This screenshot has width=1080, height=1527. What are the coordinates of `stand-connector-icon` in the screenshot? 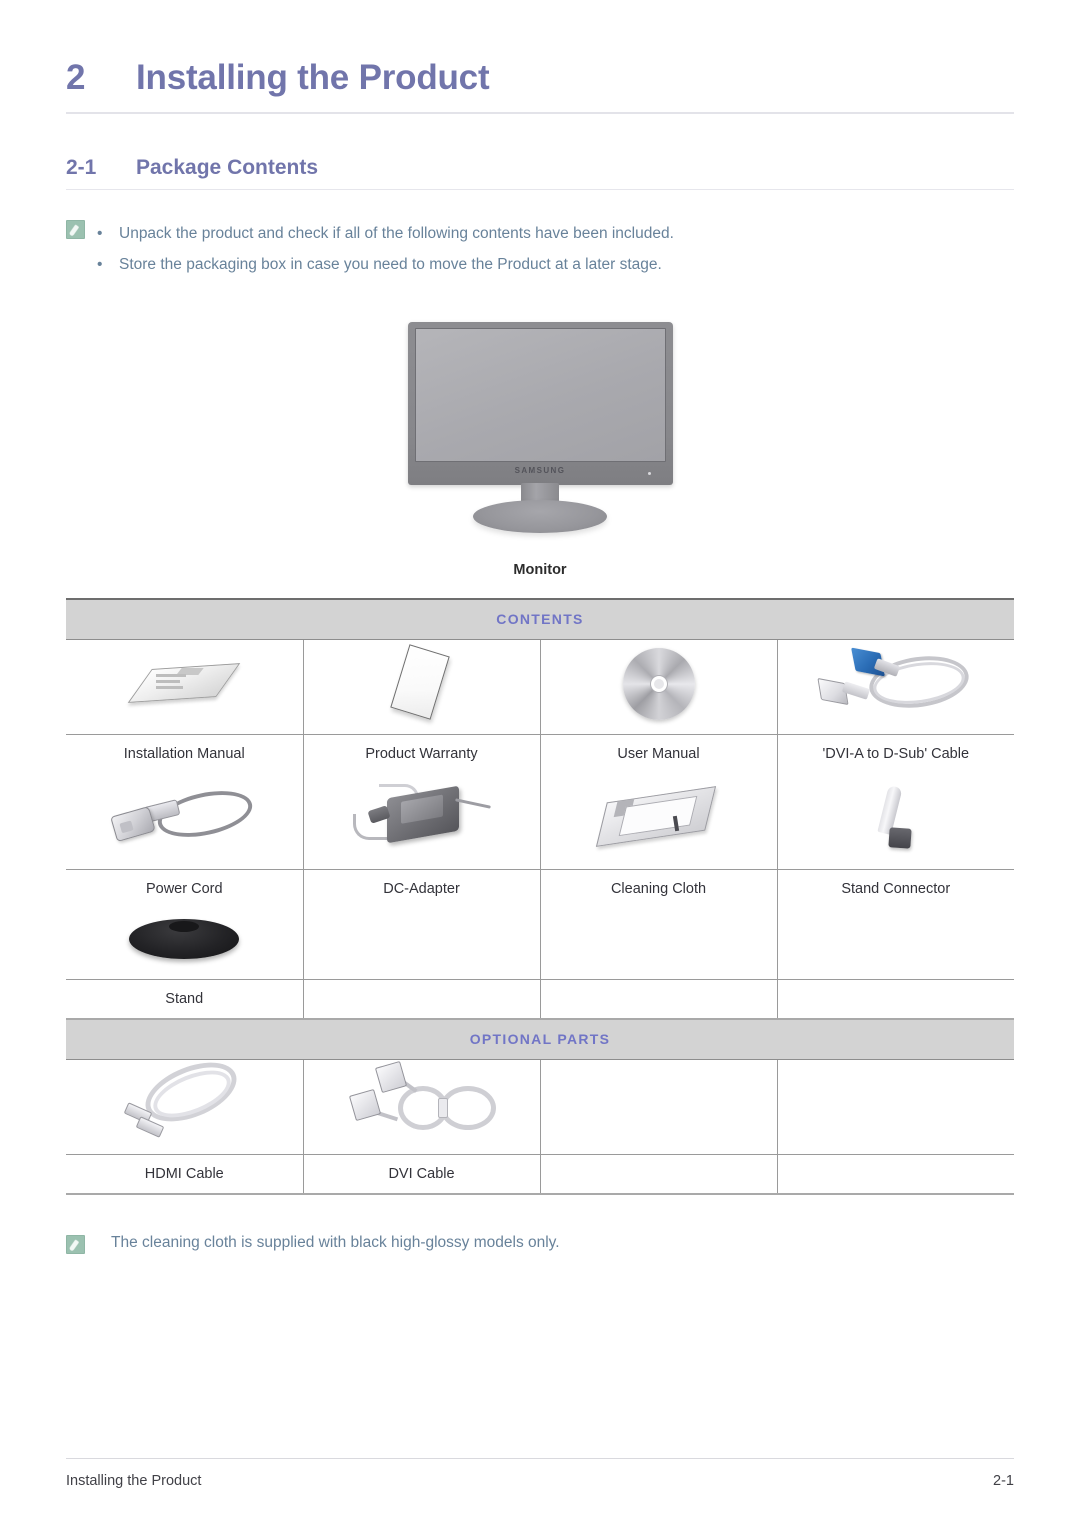 It's located at (896, 819).